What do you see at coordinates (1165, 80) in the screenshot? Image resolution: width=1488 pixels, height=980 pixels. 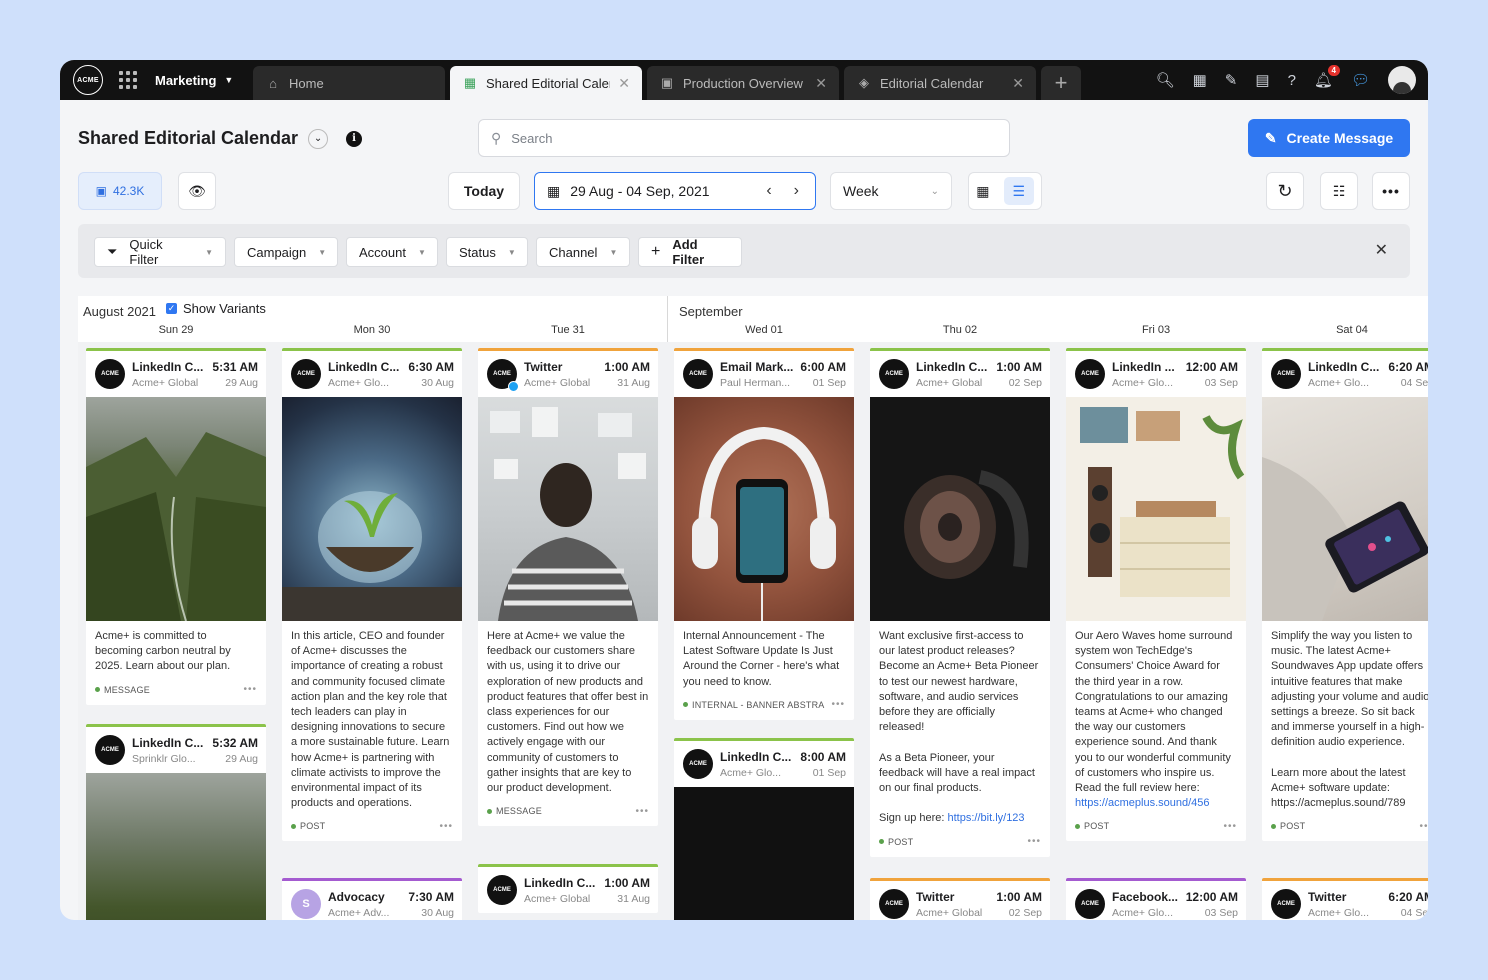 I see `search-icon: 🔍︎` at bounding box center [1165, 80].